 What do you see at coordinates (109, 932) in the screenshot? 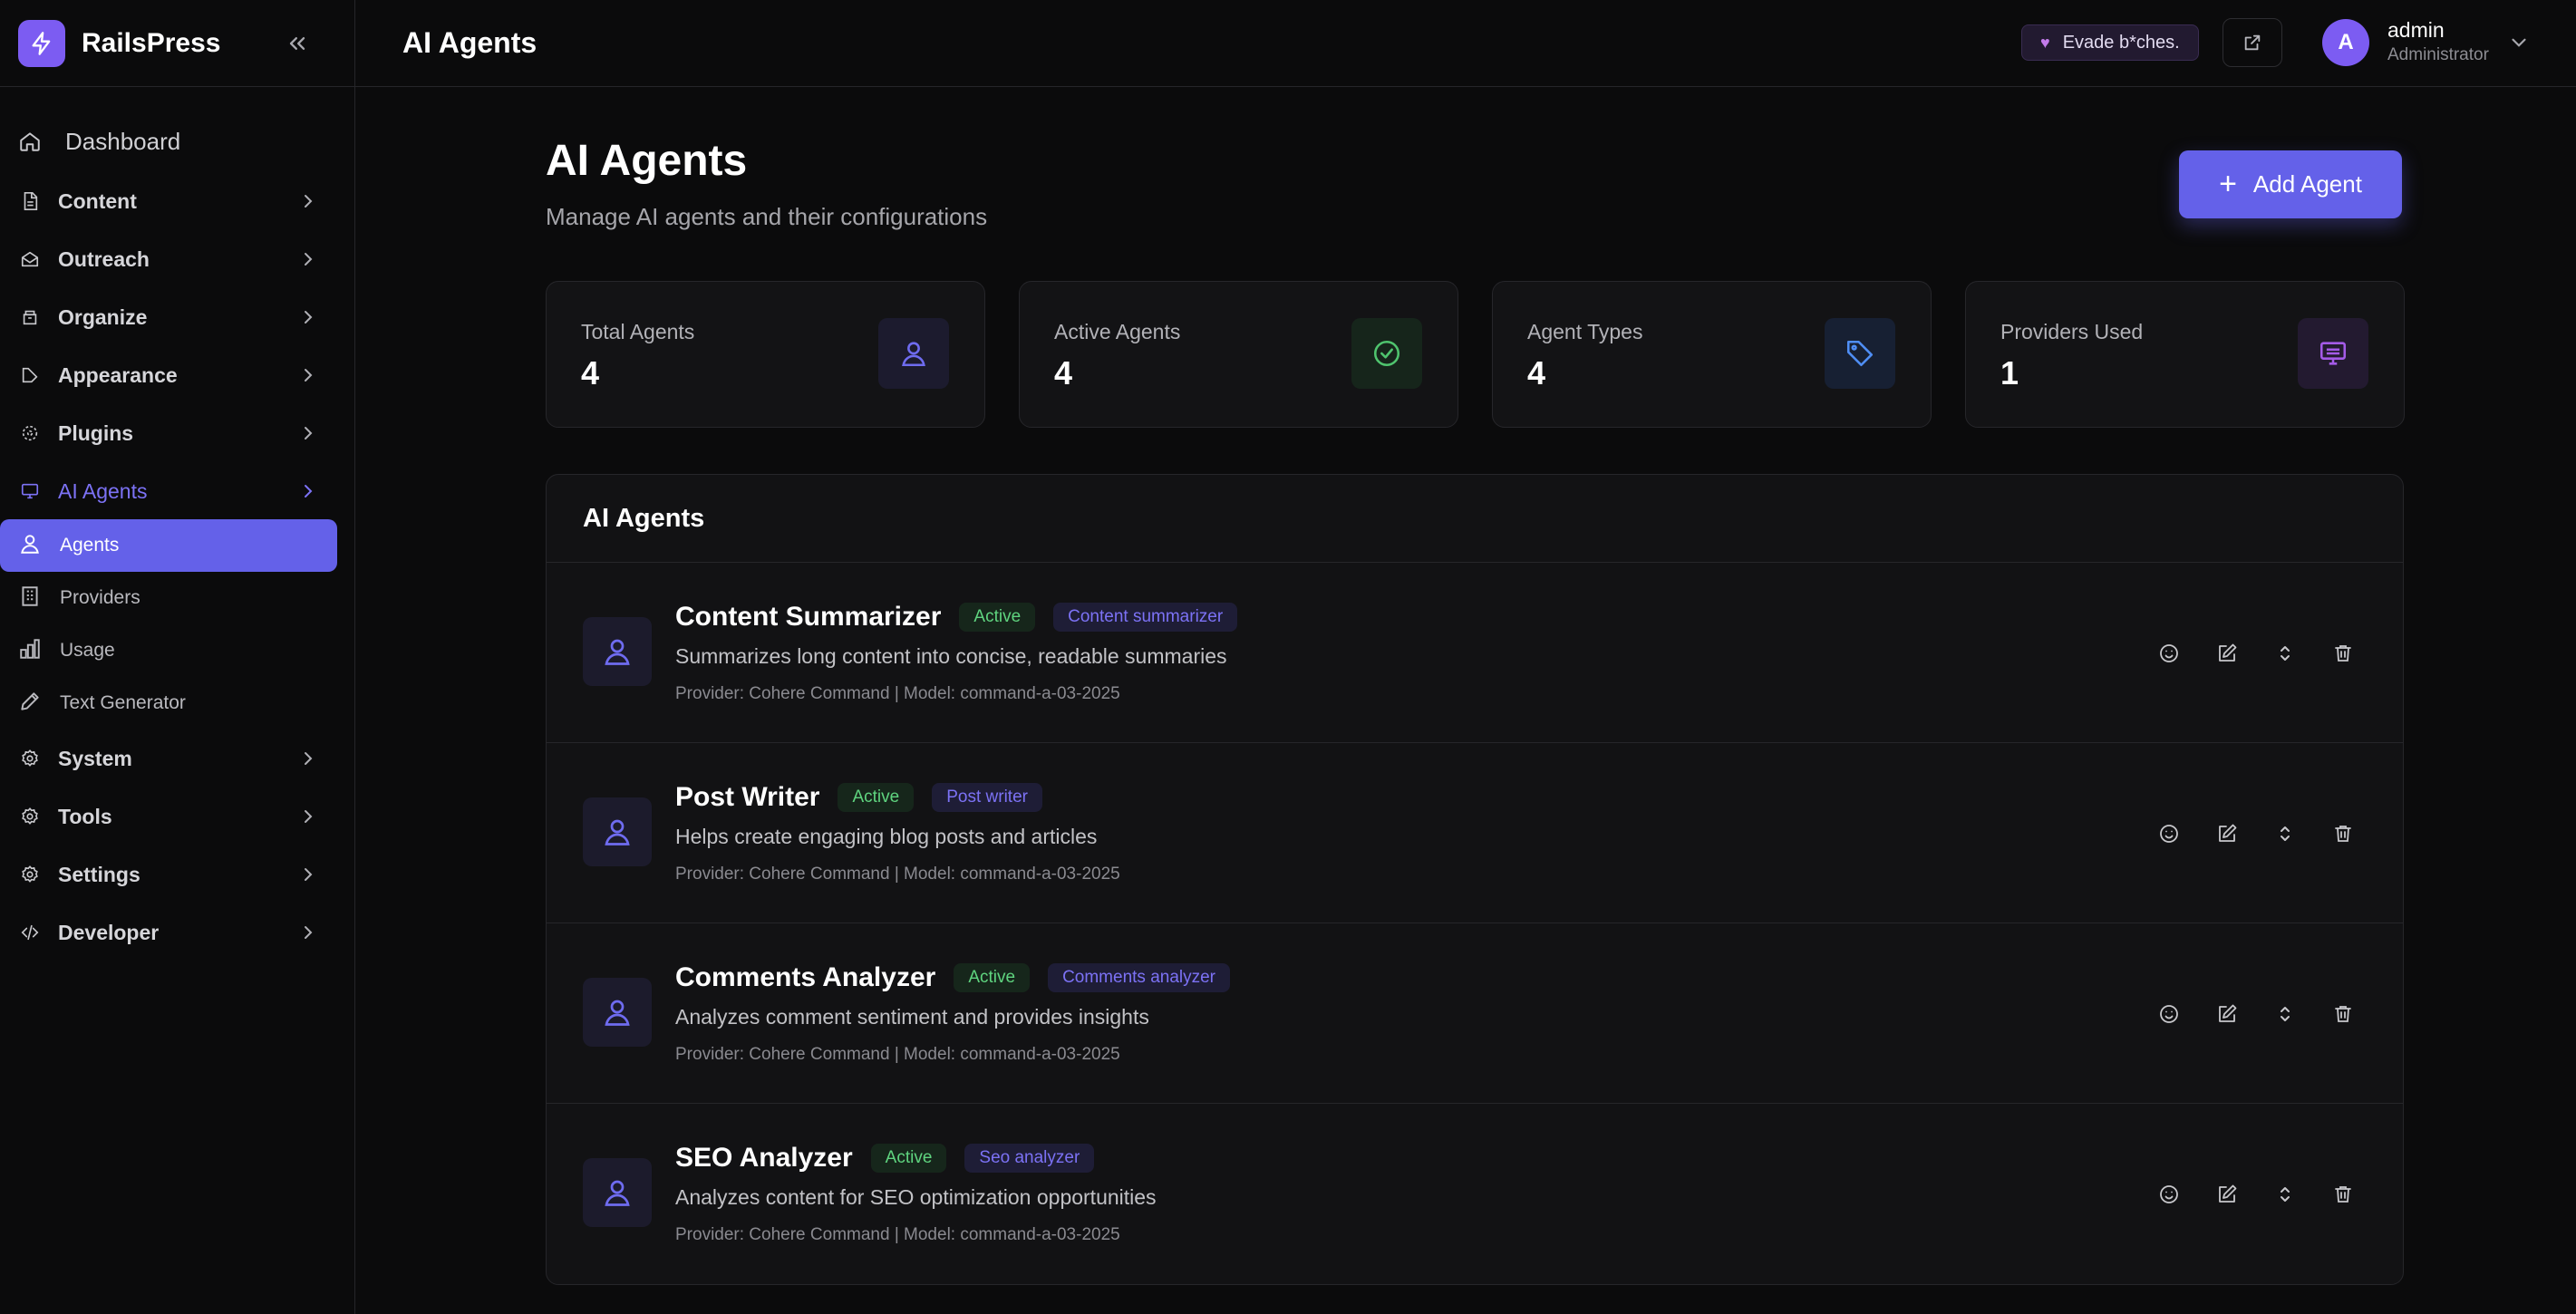
I see `sidebar-item-label: Developer` at bounding box center [109, 932].